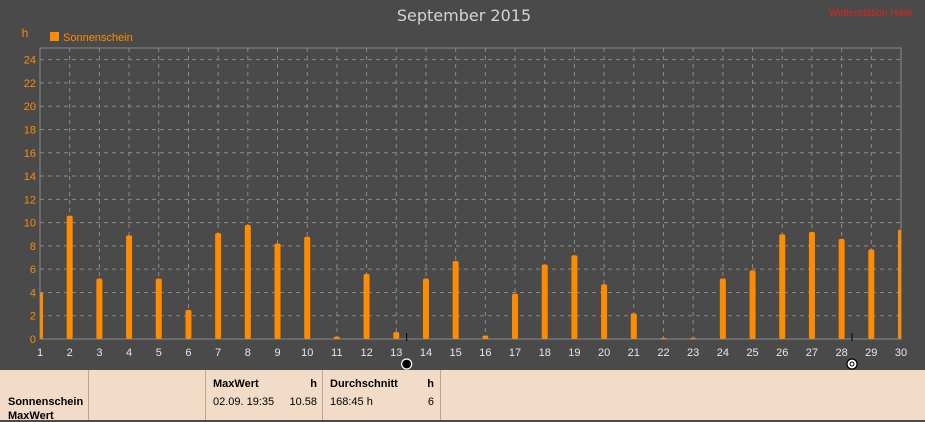 The image size is (925, 422). Describe the element at coordinates (248, 353) in the screenshot. I see `x-tick-label: 8` at that location.